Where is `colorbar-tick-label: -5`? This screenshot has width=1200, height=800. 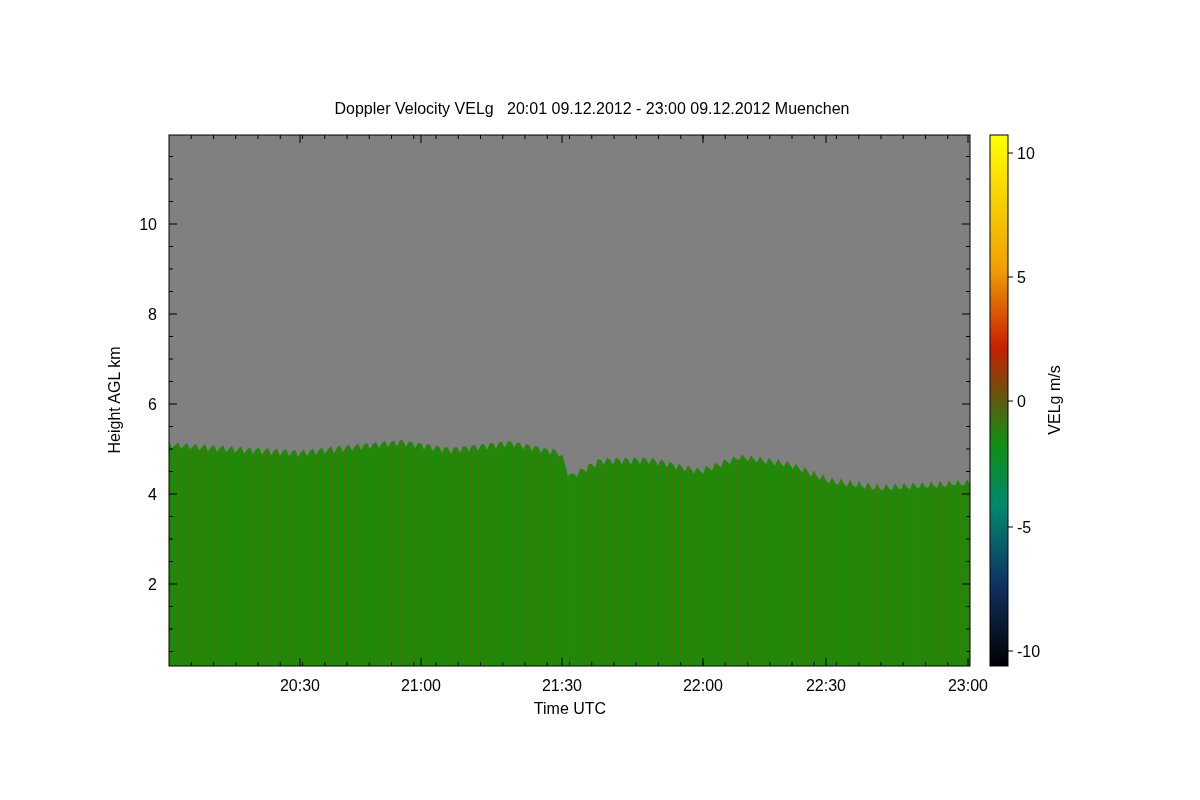
colorbar-tick-label: -5 is located at coordinates (1024, 527).